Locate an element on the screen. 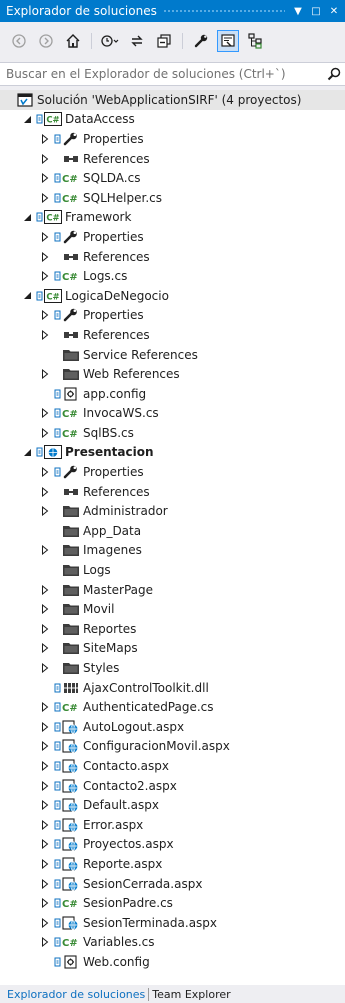  tree-item: AutoLogout.aspx is located at coordinates (172, 727).